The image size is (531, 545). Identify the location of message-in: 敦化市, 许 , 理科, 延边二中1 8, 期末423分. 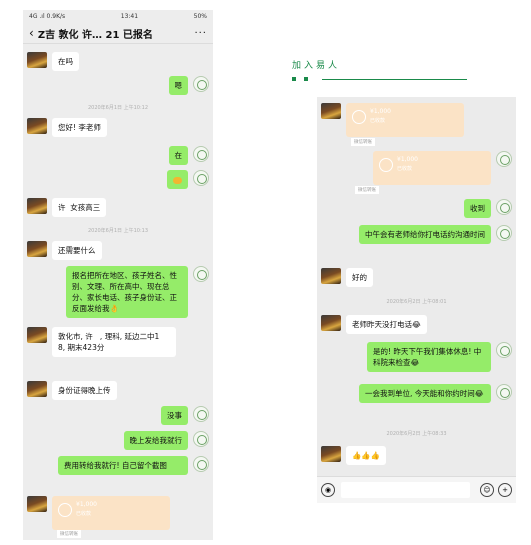
(118, 342).